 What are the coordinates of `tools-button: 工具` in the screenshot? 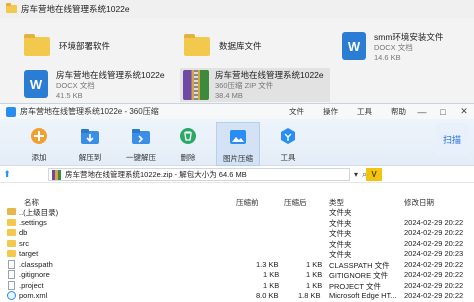 It's located at (288, 144).